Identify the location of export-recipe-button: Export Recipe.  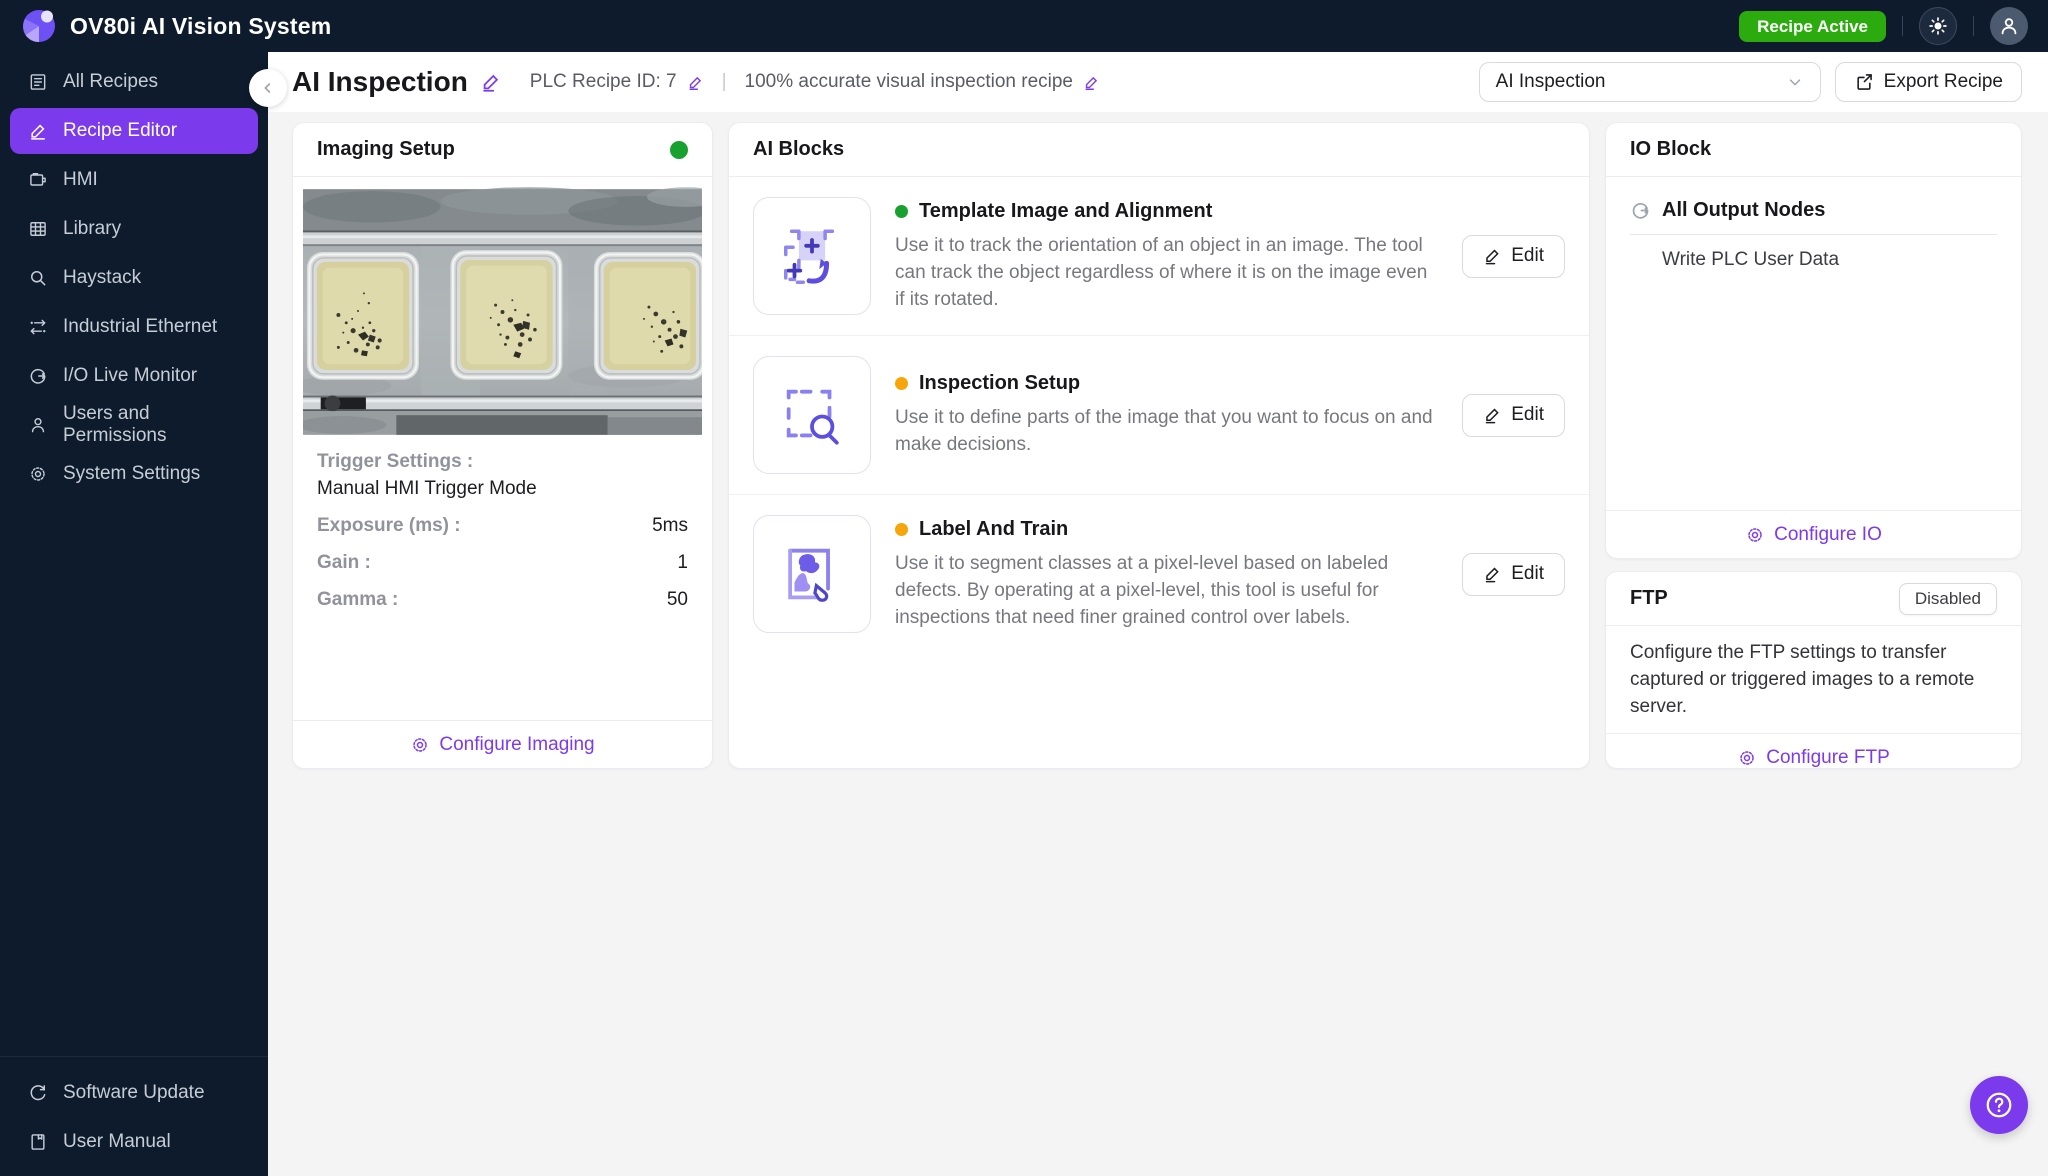
(1928, 82).